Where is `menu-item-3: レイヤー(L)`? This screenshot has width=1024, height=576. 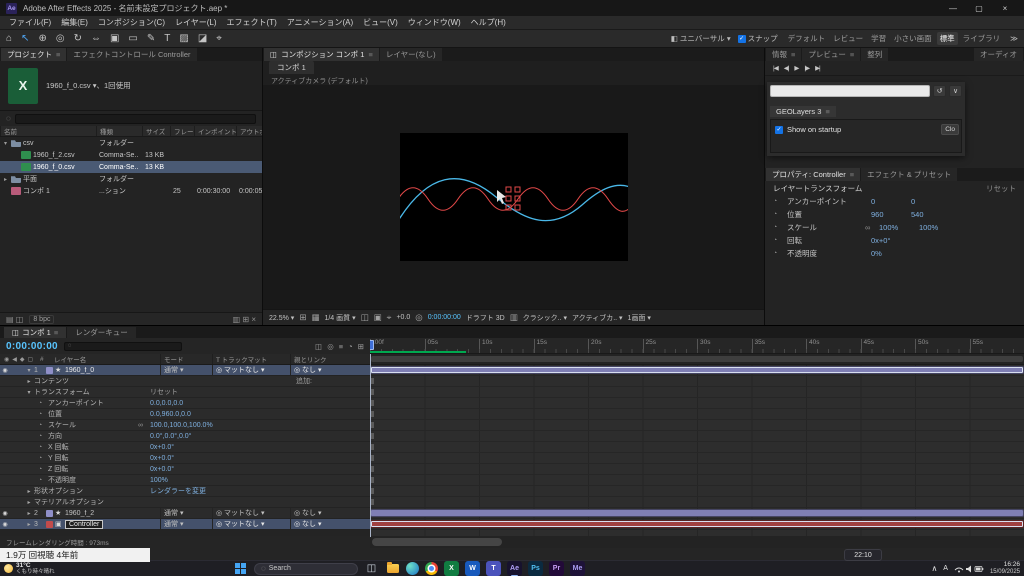
menu-item-3: レイヤー(L) is located at coordinates (196, 22).